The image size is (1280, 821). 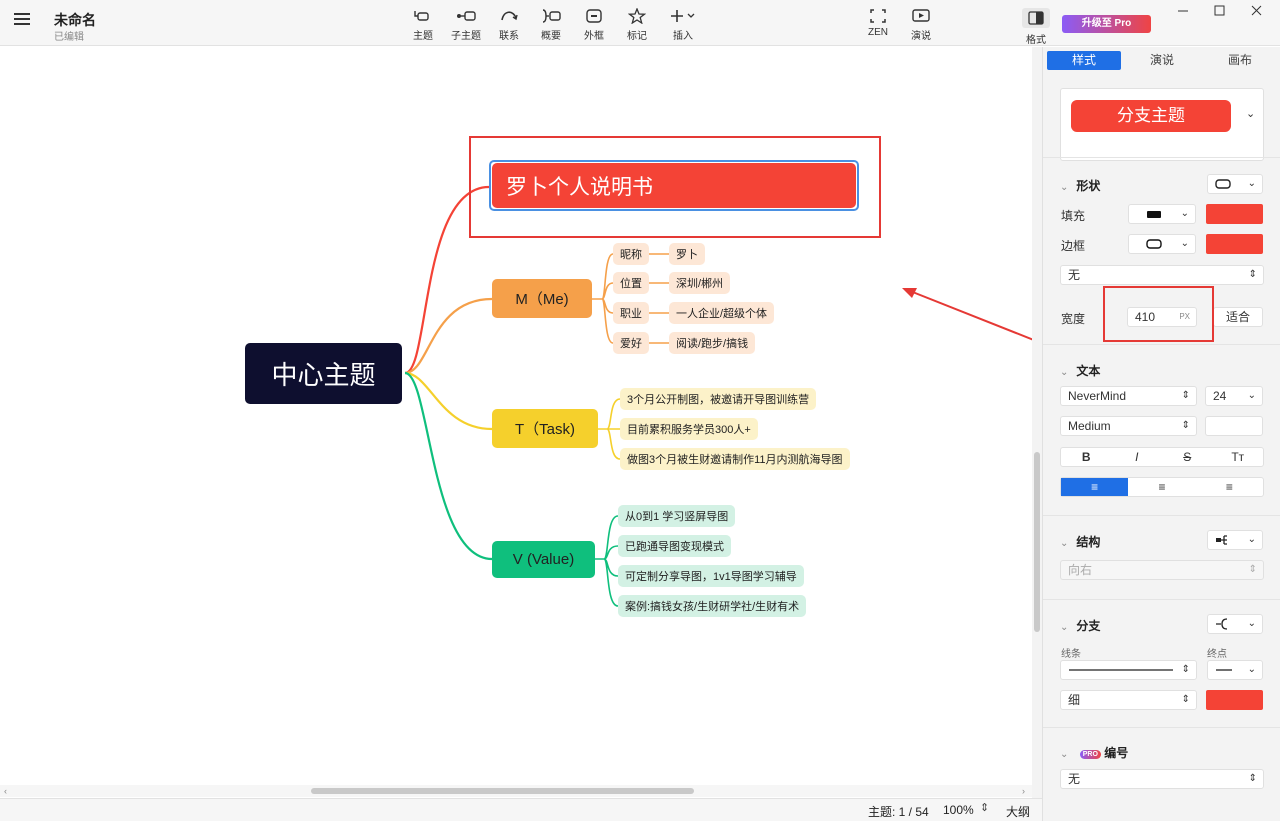 I want to click on fill-color-swatch, so click(x=1234, y=214).